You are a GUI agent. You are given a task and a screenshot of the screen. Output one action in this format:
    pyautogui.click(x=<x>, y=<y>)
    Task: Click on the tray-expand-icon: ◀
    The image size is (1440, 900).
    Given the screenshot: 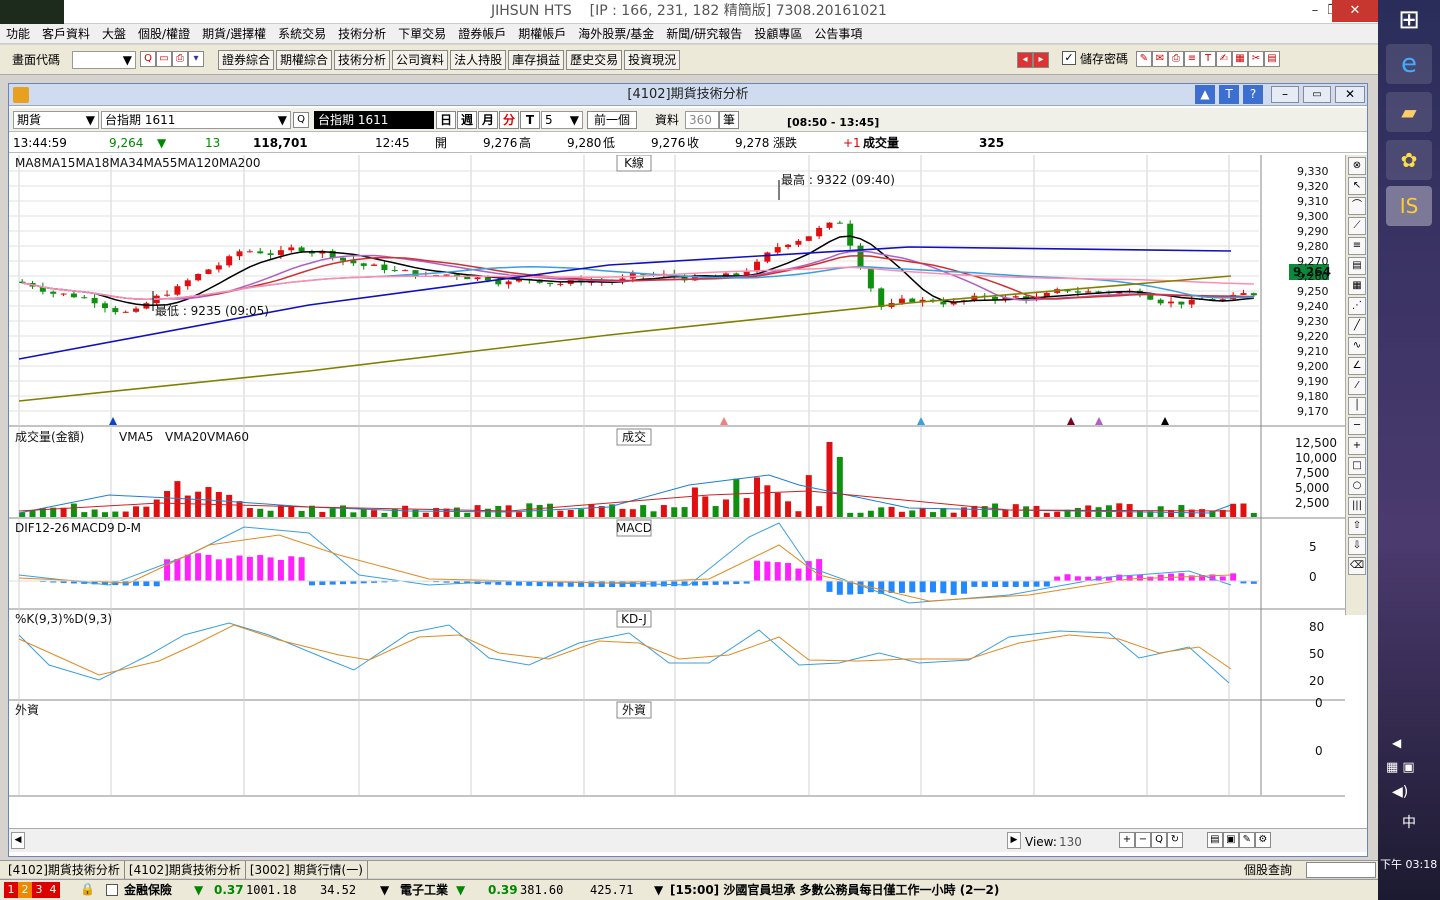 What is the action you would take?
    pyautogui.click(x=1396, y=743)
    